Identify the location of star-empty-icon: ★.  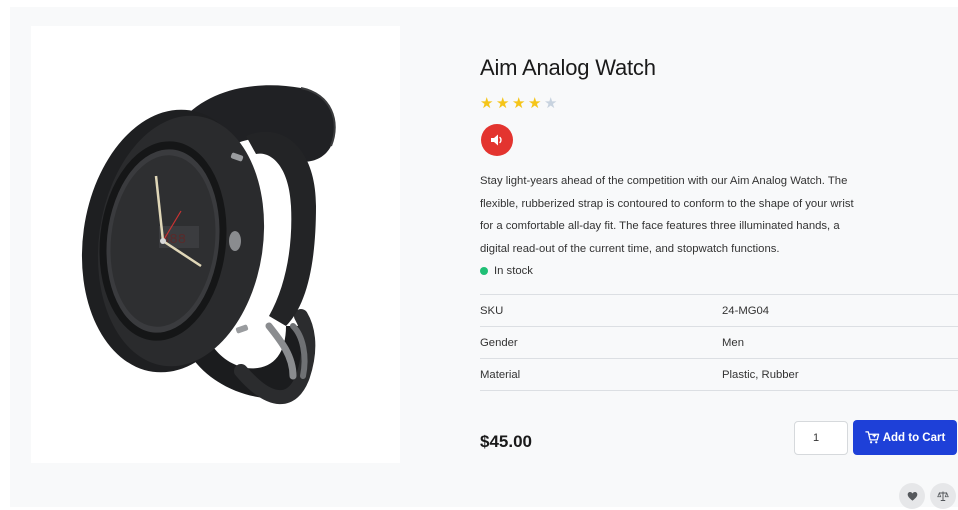
(551, 103).